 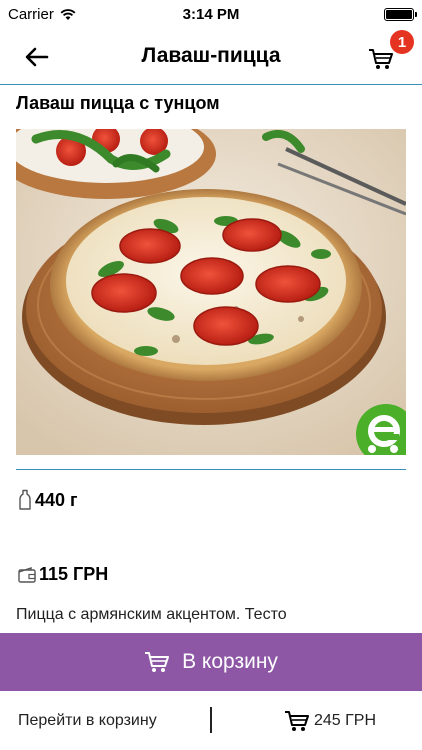 I want to click on clock: 3:14 PM, so click(x=211, y=14).